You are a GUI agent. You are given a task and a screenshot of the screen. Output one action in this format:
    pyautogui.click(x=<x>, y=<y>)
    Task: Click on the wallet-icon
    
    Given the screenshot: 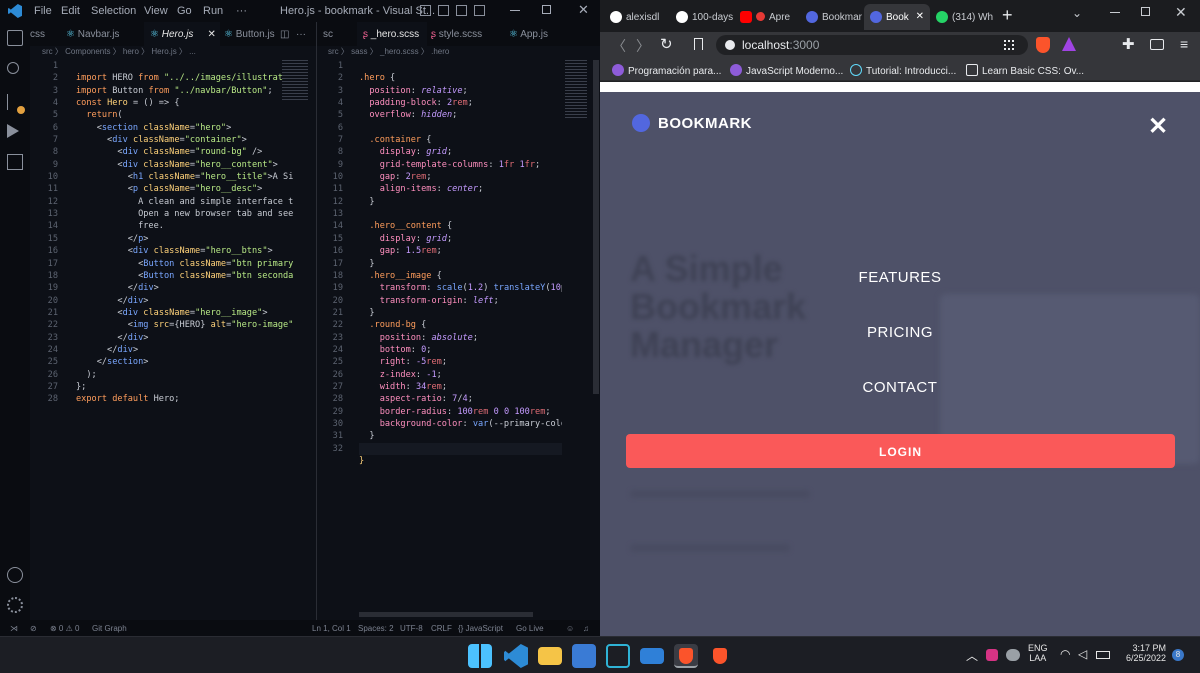 What is the action you would take?
    pyautogui.click(x=1157, y=44)
    